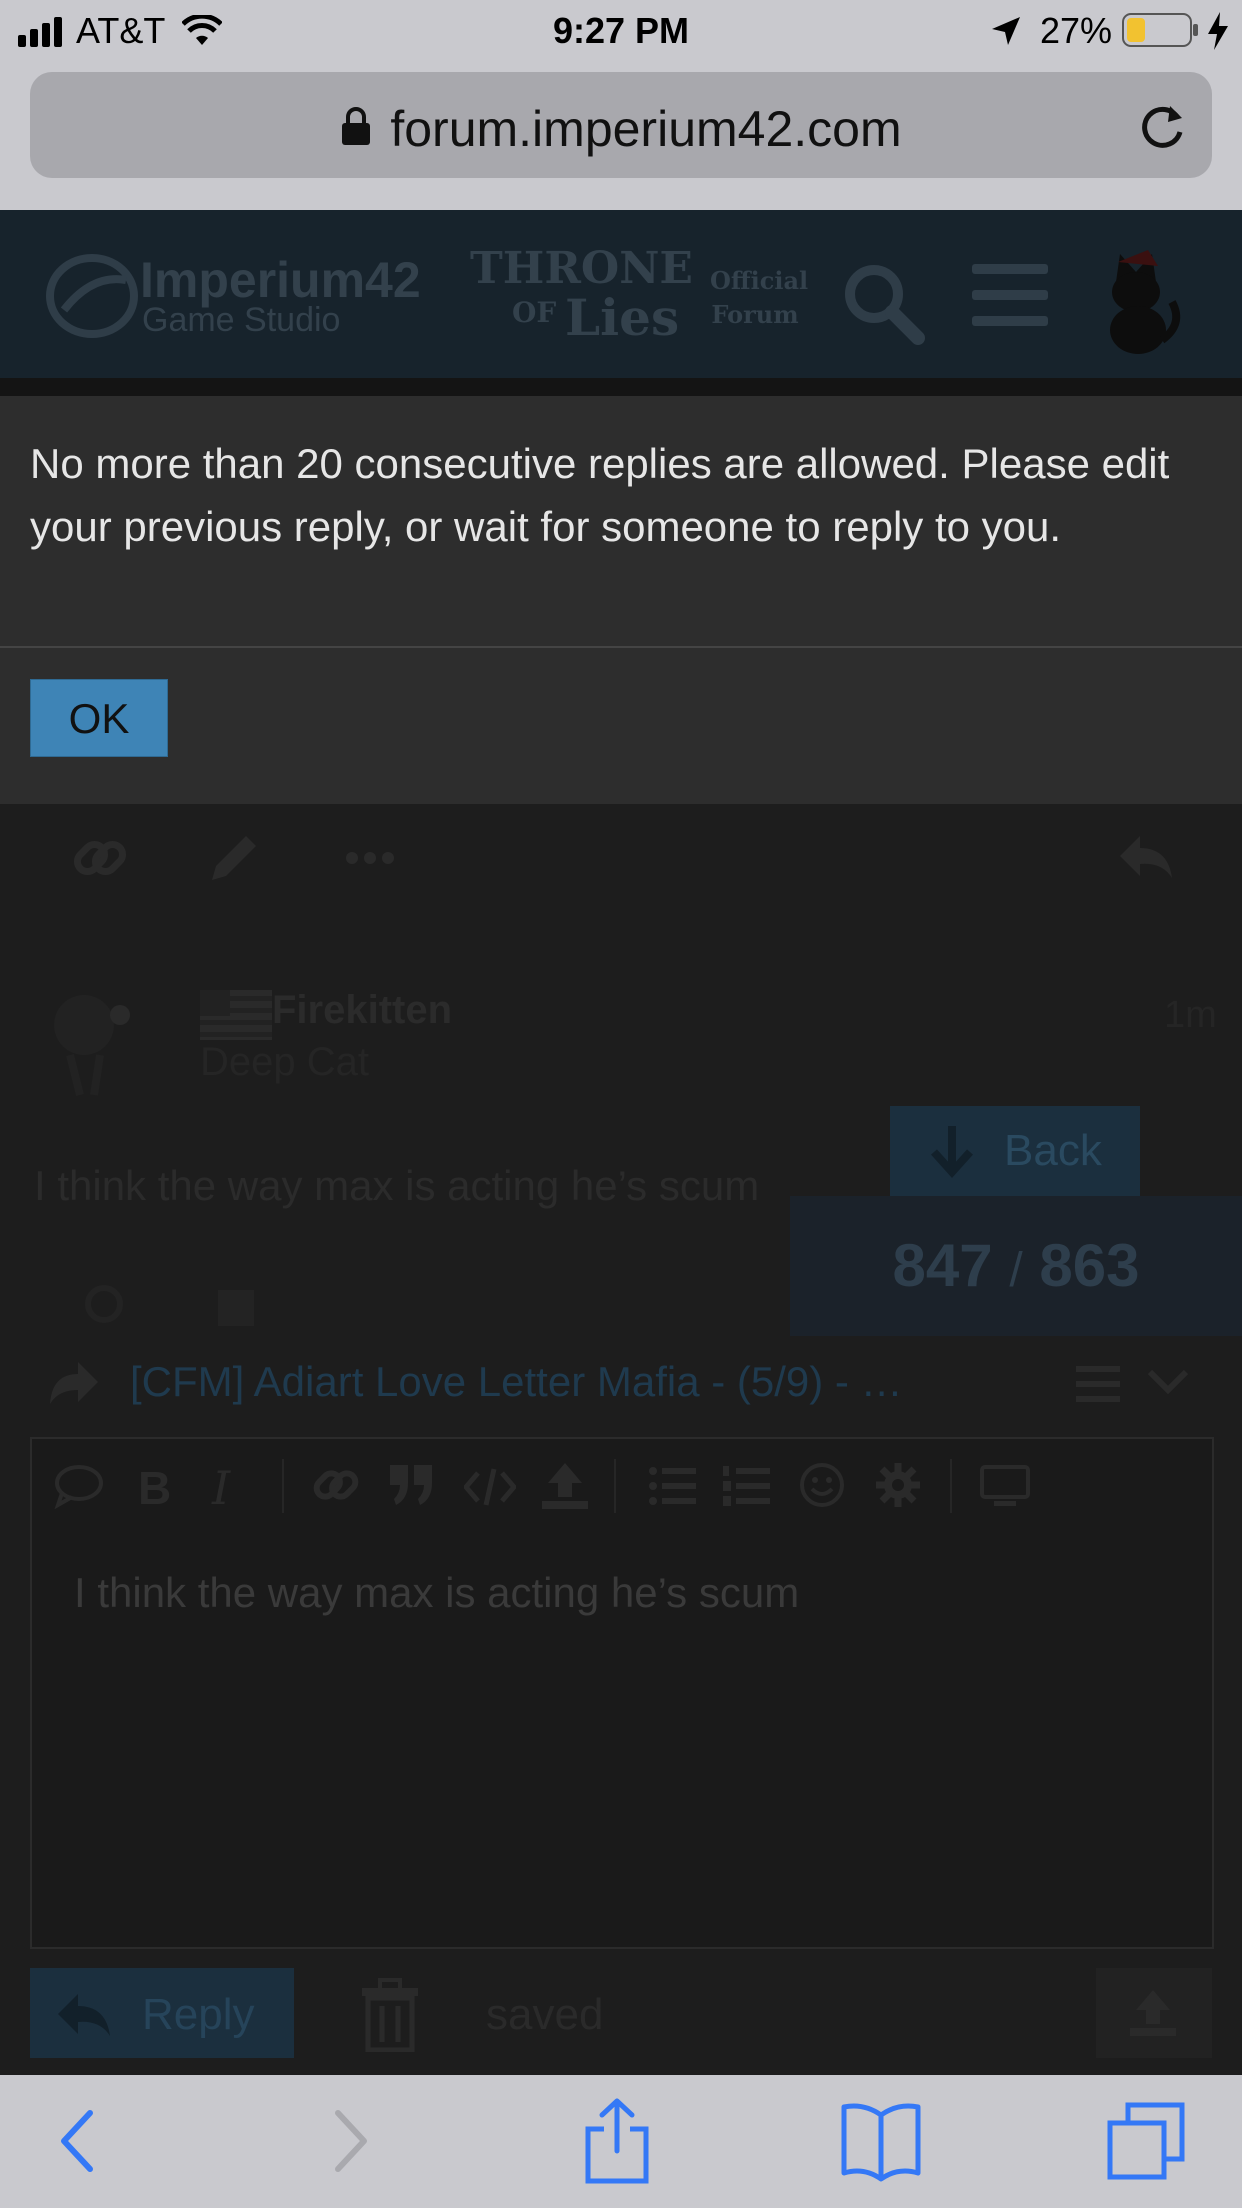 This screenshot has width=1242, height=2208. What do you see at coordinates (362, 1010) in the screenshot?
I see `author-name: Firekitten` at bounding box center [362, 1010].